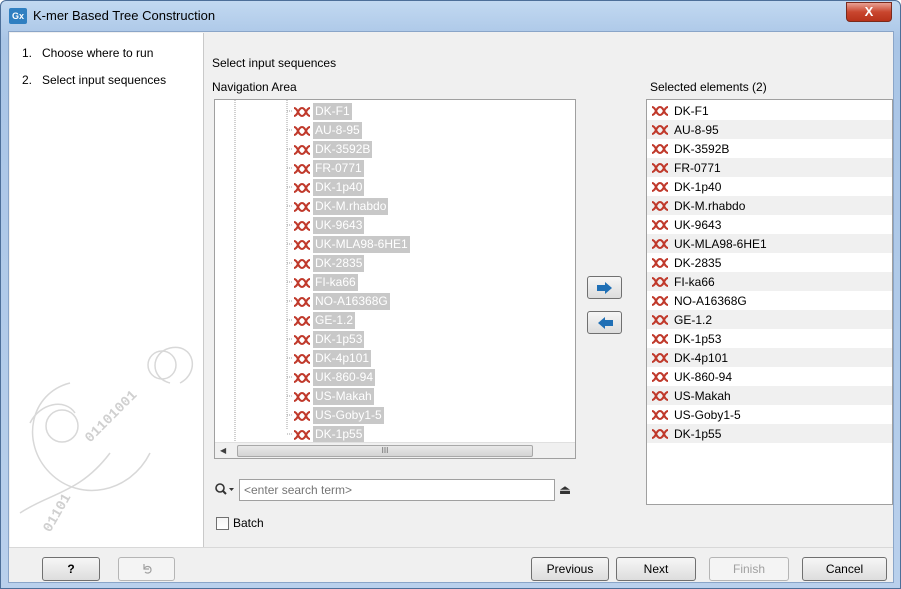 The image size is (901, 589). What do you see at coordinates (769, 414) in the screenshot?
I see `list-item: US-Goby1-5` at bounding box center [769, 414].